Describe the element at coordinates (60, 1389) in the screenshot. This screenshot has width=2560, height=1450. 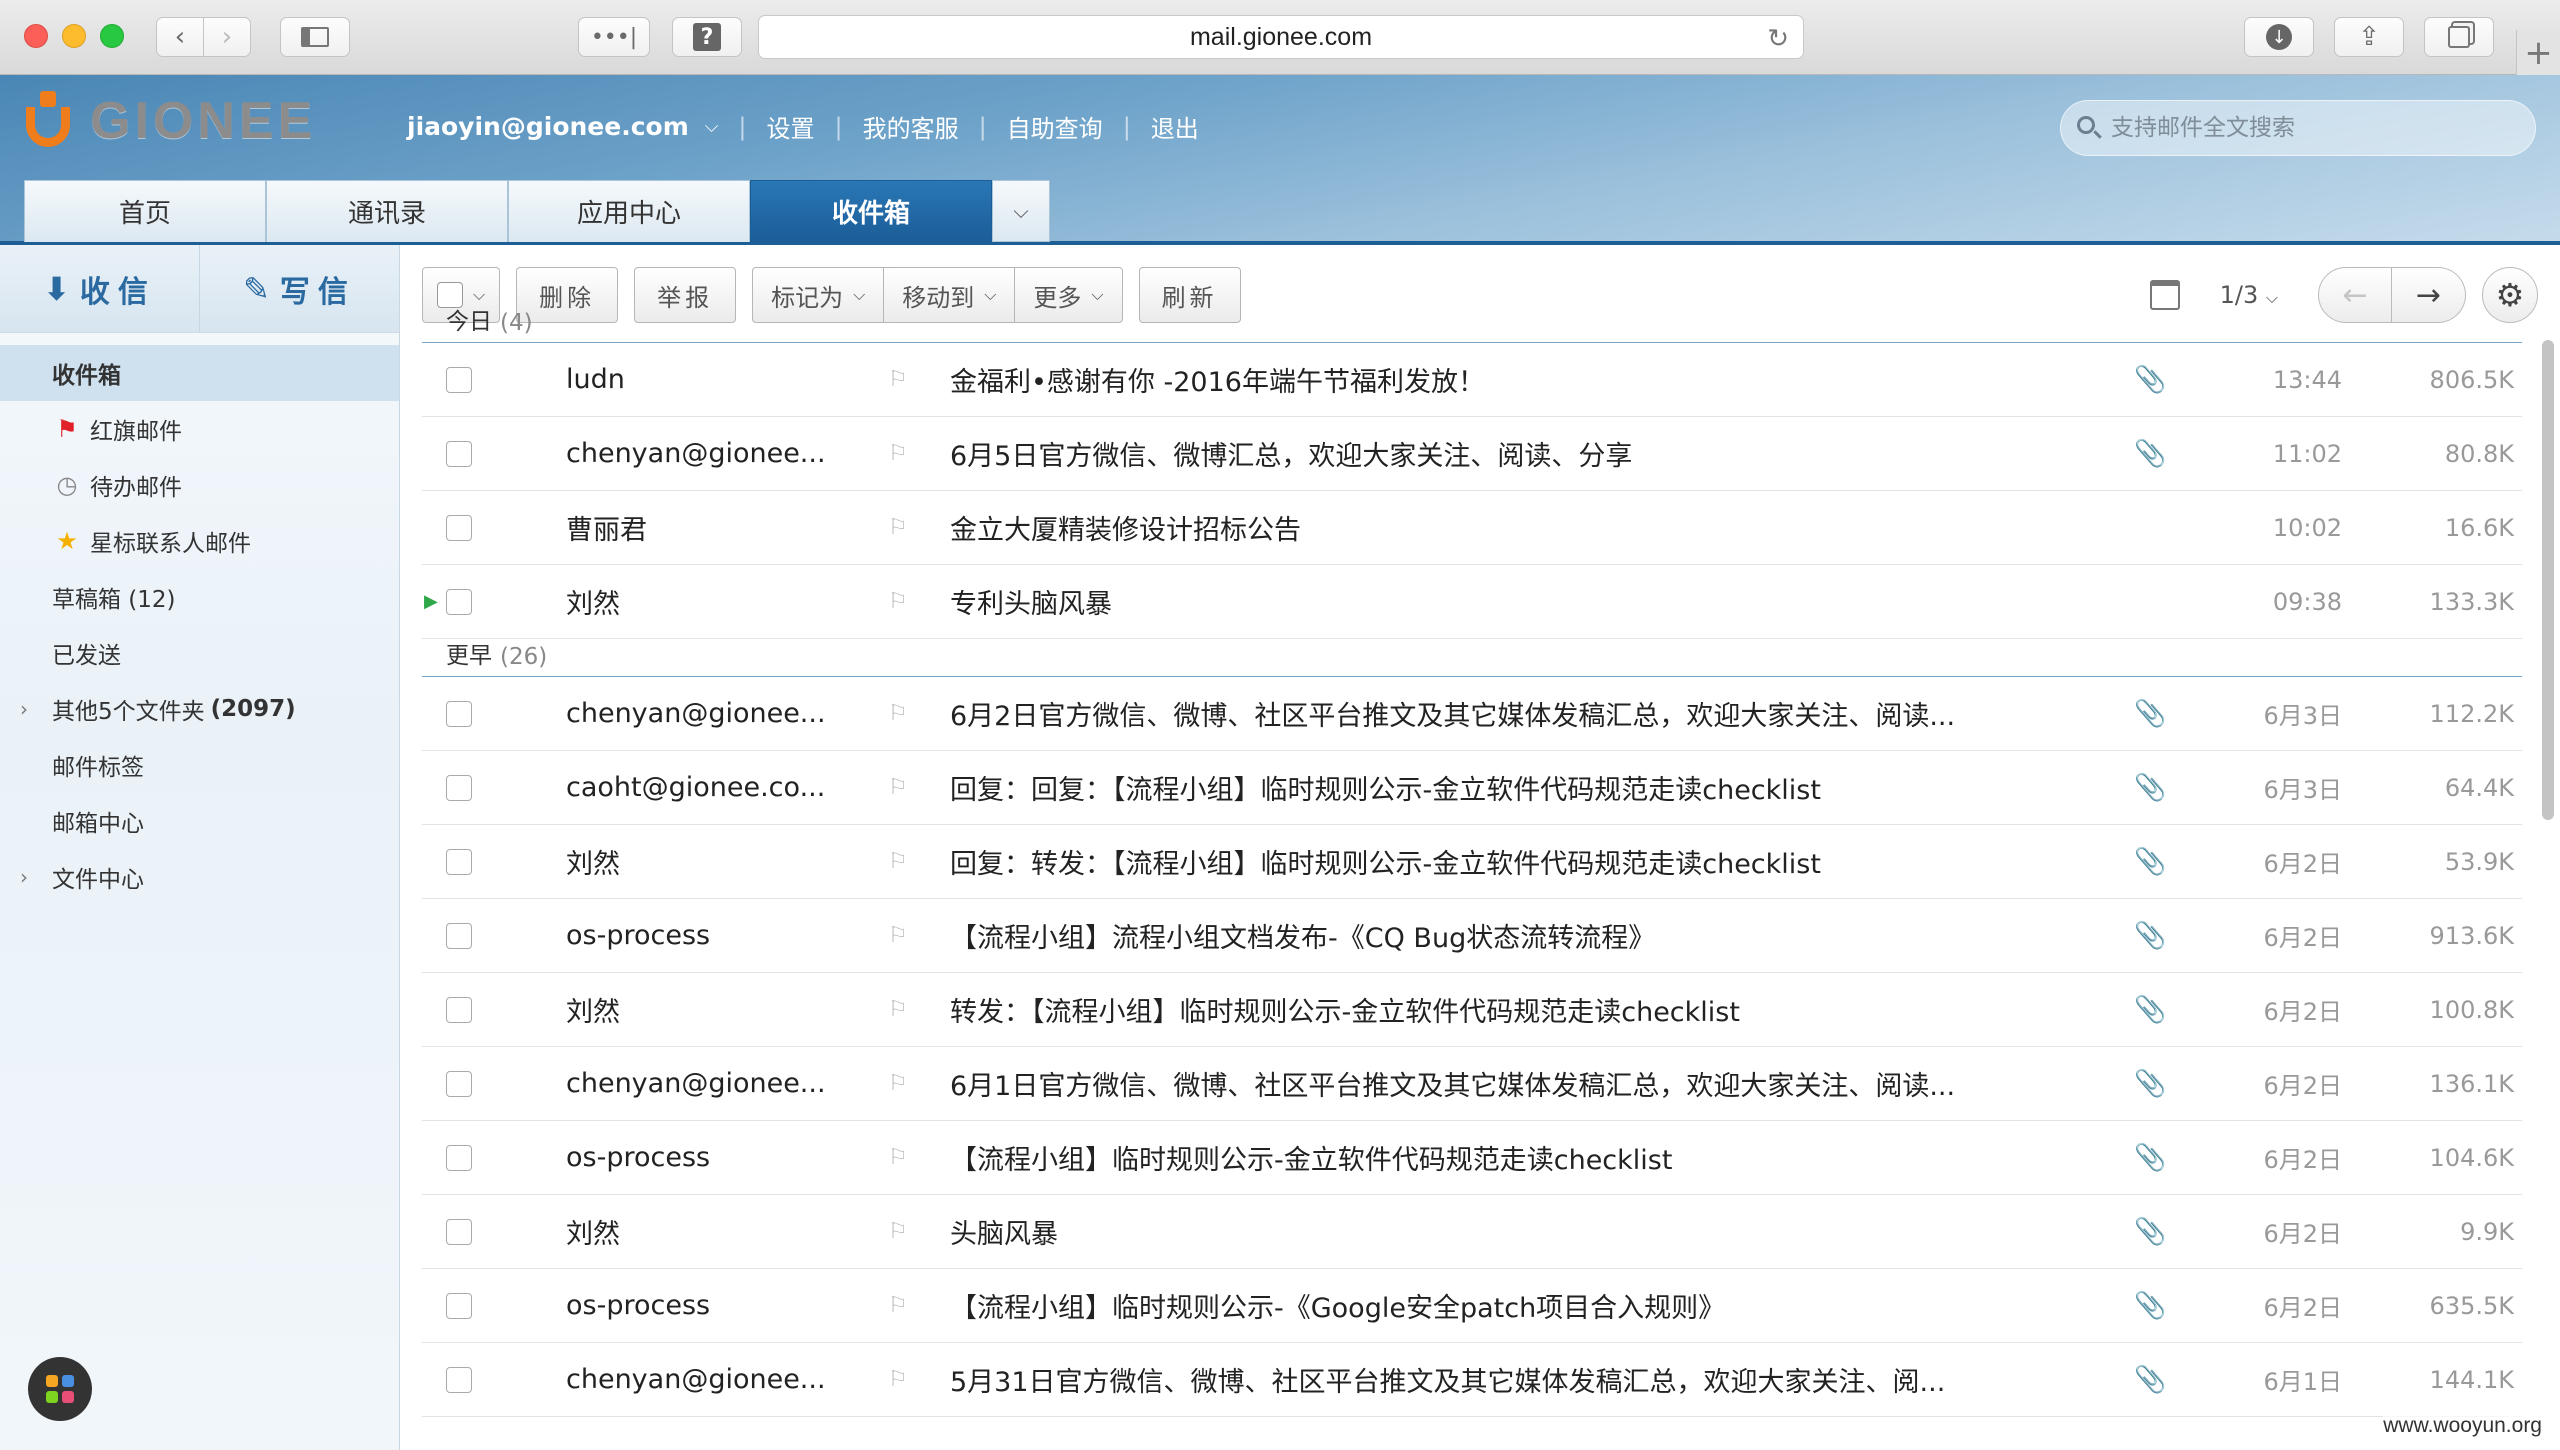
I see `apps-launcher-button` at that location.